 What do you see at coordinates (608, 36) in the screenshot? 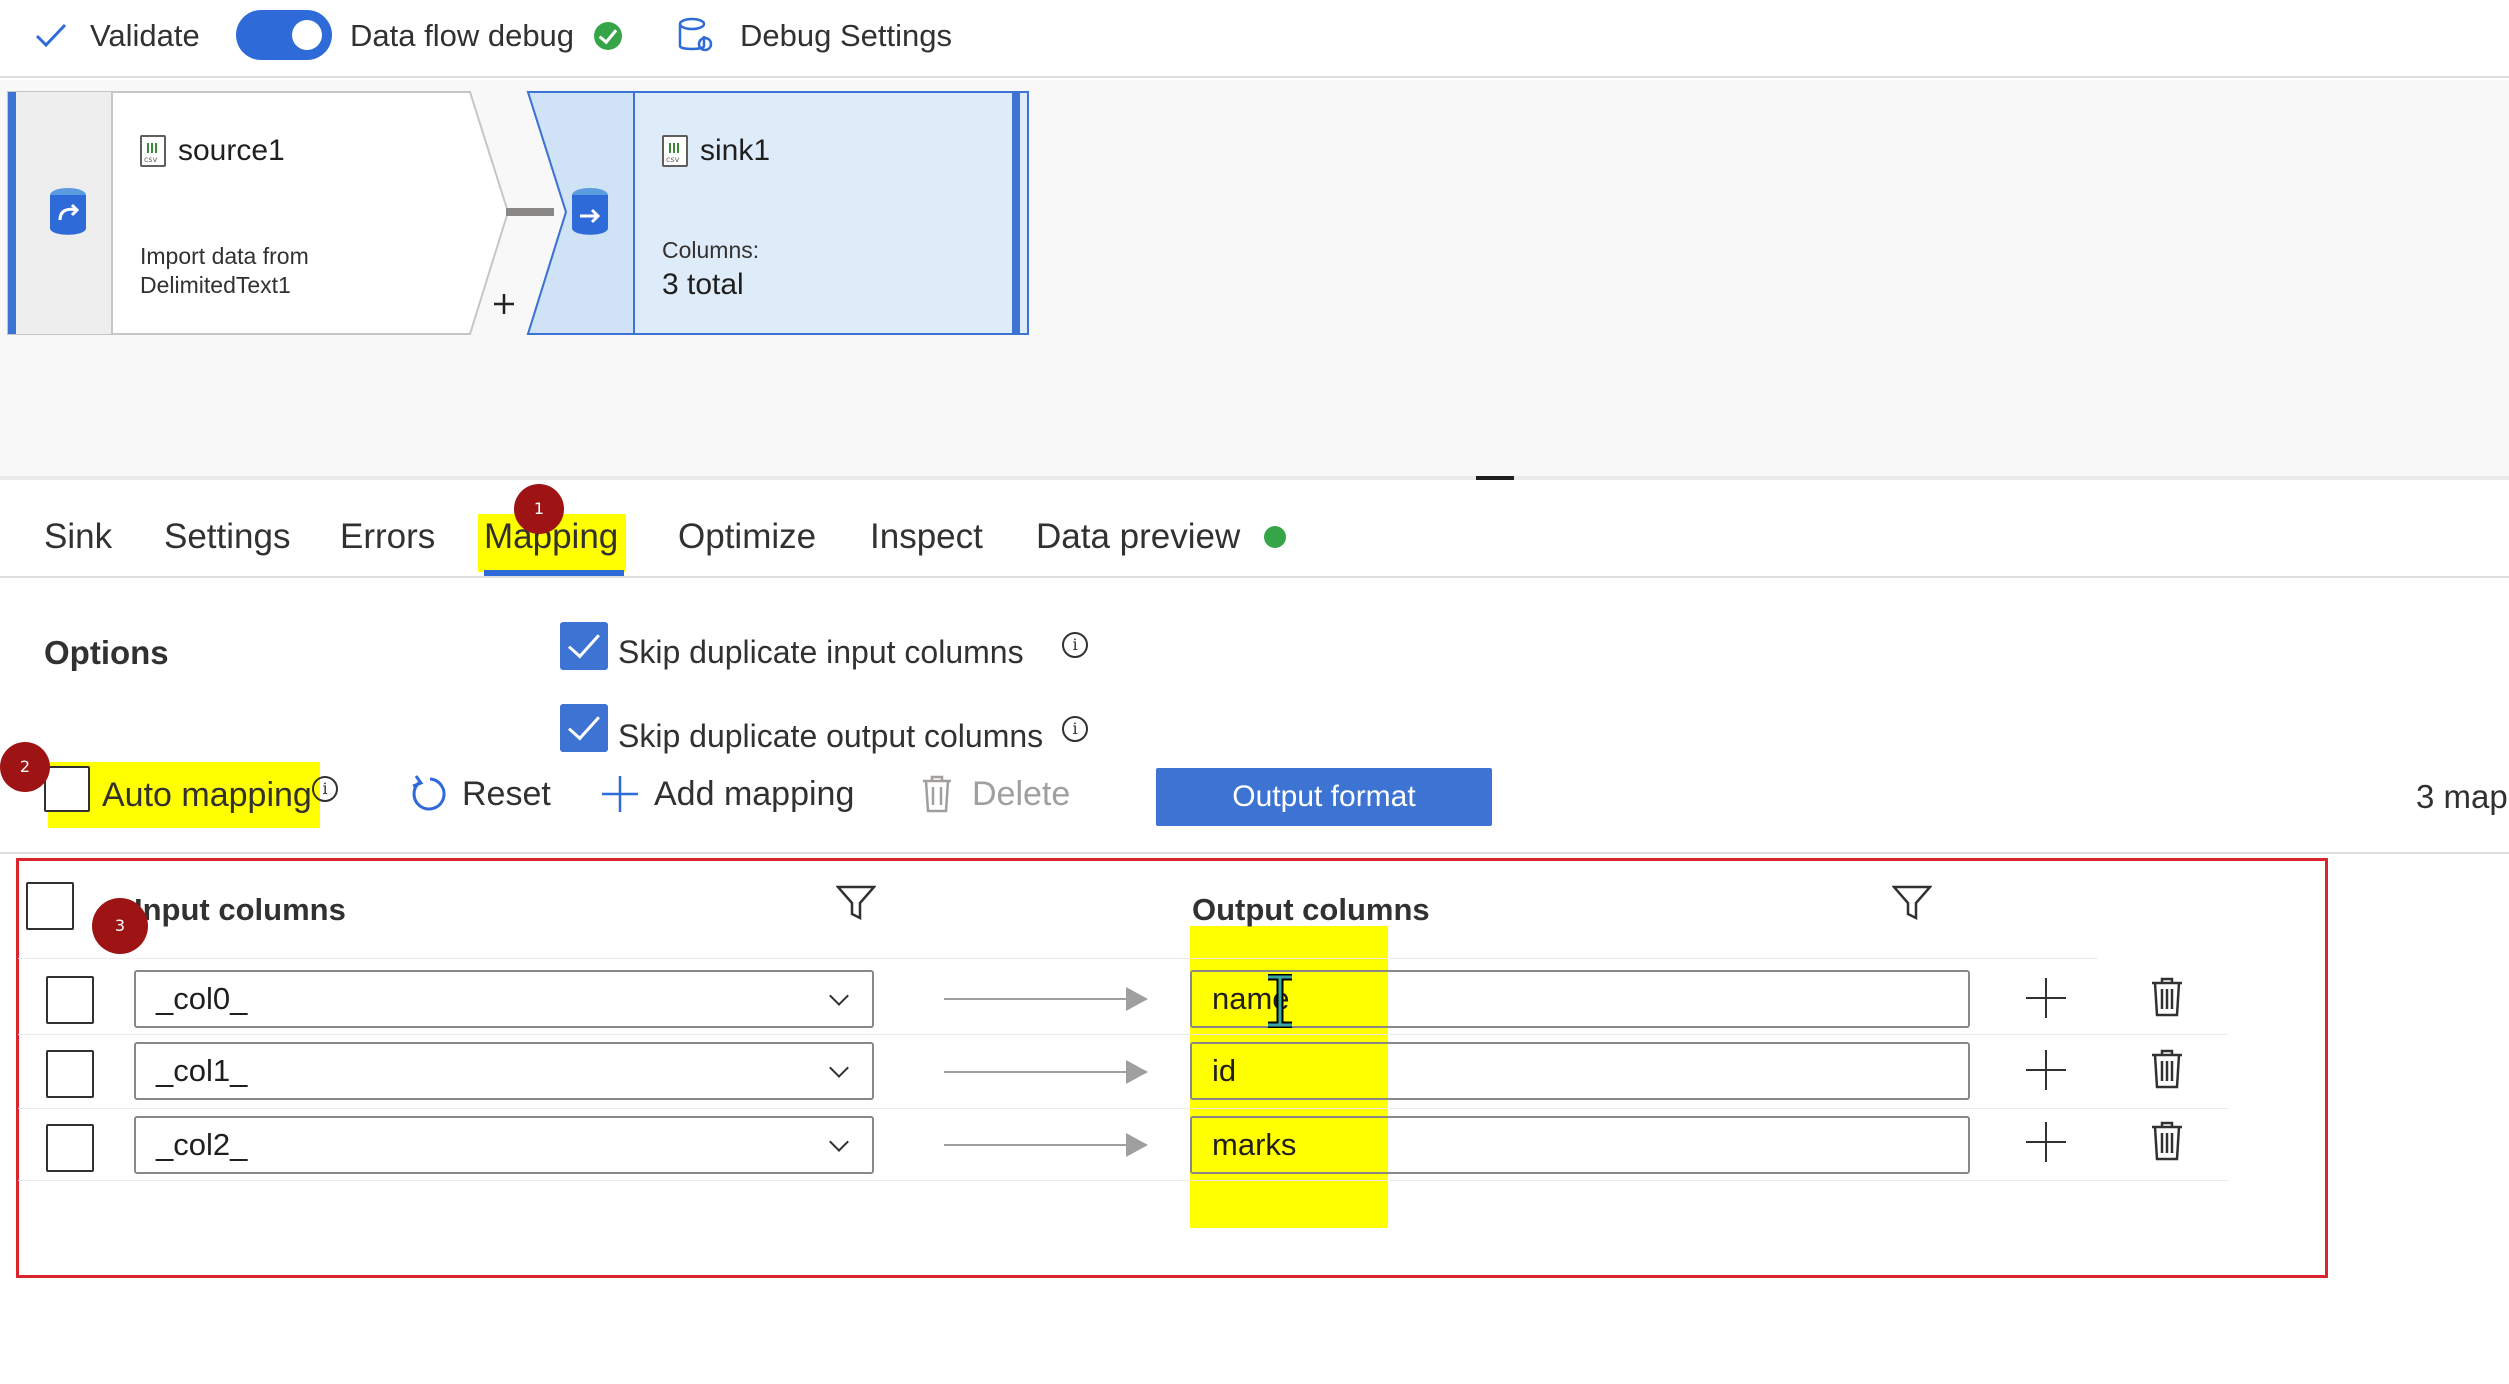
I see `debug-status-check-icon` at bounding box center [608, 36].